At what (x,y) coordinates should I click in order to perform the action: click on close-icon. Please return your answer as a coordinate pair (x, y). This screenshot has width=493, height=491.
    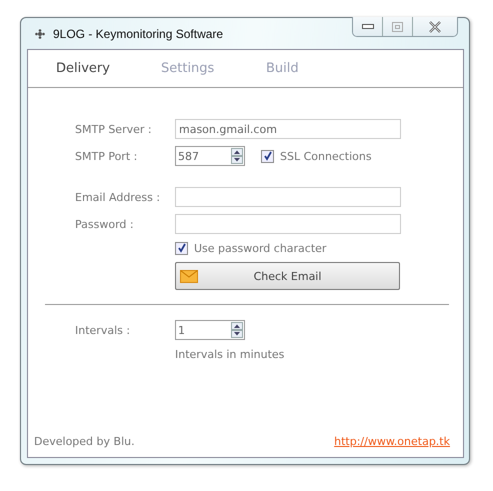
    Looking at the image, I should click on (435, 26).